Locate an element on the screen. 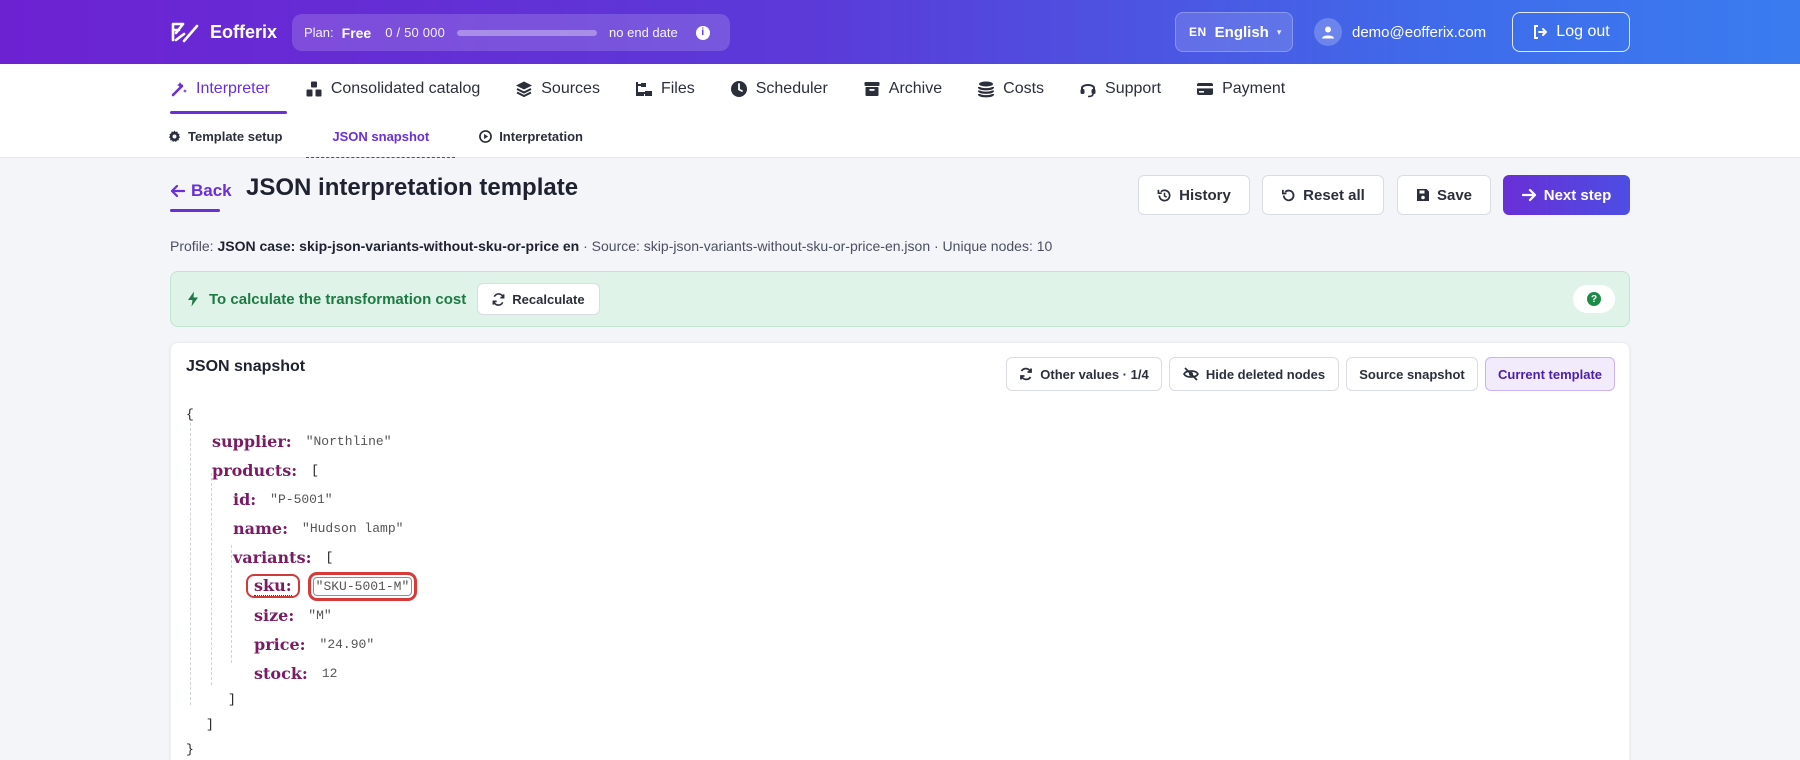  nav-item-archive: Archive is located at coordinates (902, 89).